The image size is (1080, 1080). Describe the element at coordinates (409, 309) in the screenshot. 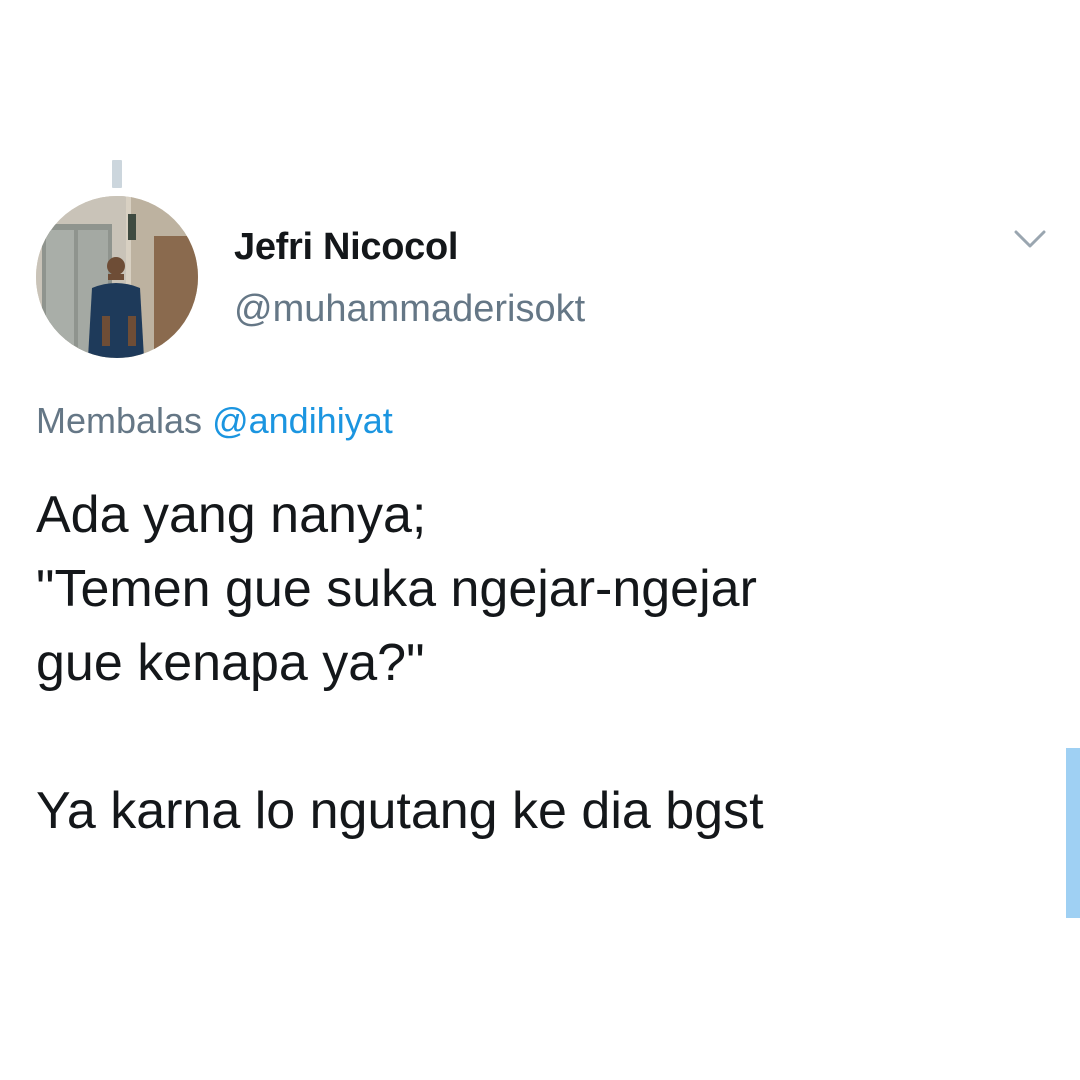

I see `author-handle: @muhammaderisokt` at that location.